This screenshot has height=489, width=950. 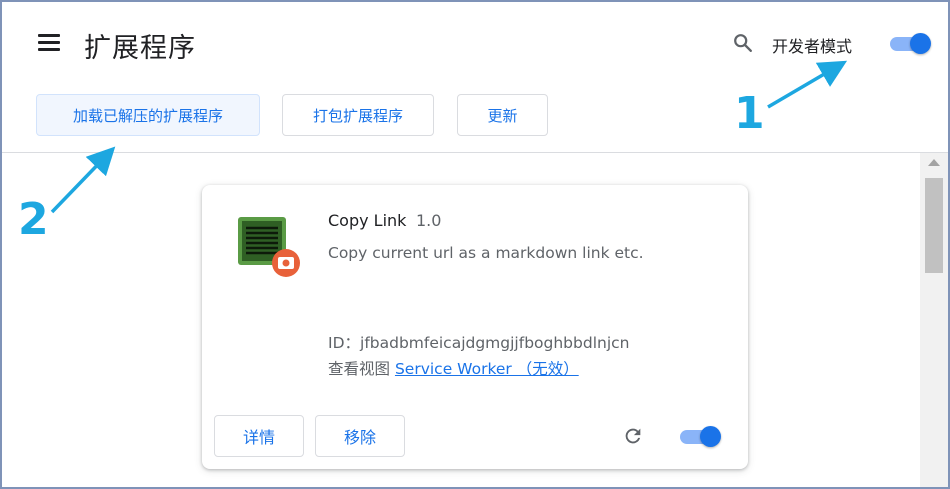 What do you see at coordinates (429, 220) in the screenshot?
I see `extension-version: 1.0` at bounding box center [429, 220].